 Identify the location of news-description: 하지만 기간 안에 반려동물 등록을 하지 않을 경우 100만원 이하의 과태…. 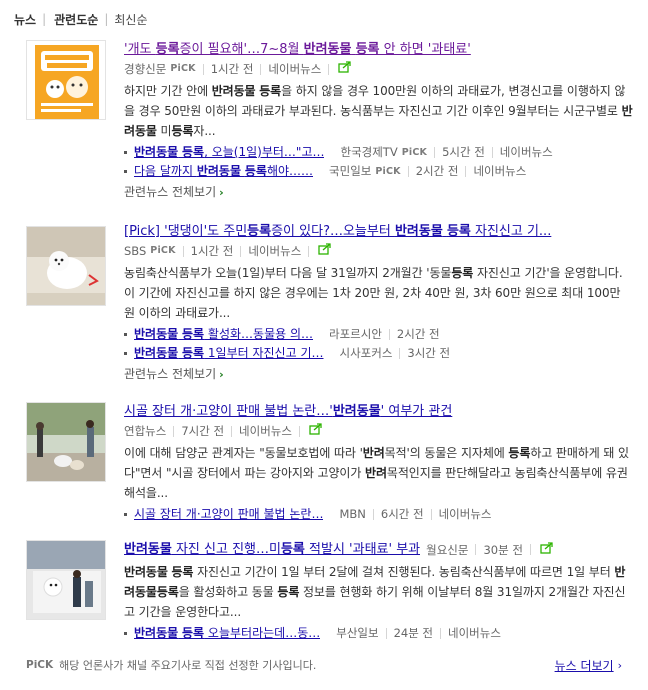
(378, 111).